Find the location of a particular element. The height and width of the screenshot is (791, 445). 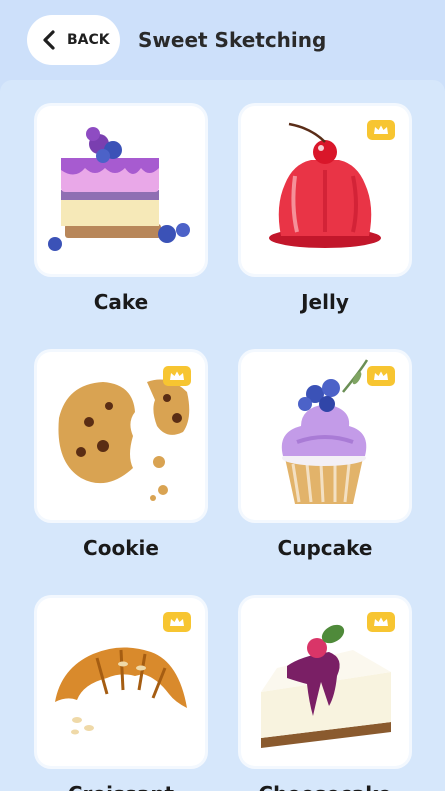

card-cake is located at coordinates (121, 190).